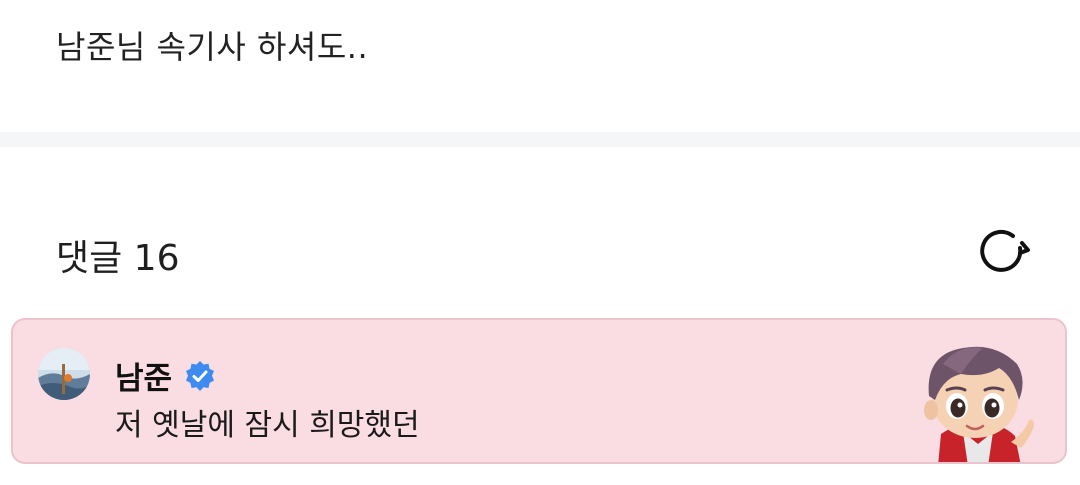  What do you see at coordinates (267, 425) in the screenshot?
I see `comment-text: 저 옛날에 잠시 희망했던` at bounding box center [267, 425].